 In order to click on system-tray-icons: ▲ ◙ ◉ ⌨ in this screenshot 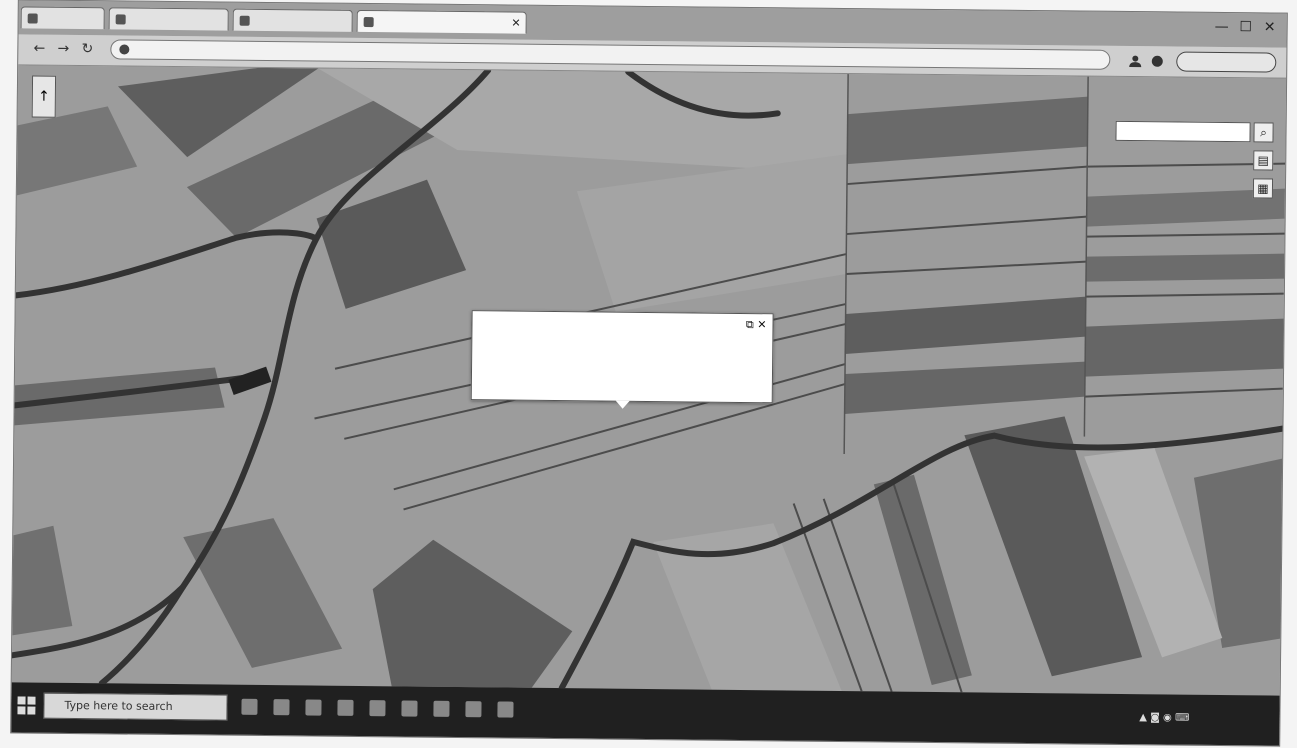, I will do `click(1164, 718)`.